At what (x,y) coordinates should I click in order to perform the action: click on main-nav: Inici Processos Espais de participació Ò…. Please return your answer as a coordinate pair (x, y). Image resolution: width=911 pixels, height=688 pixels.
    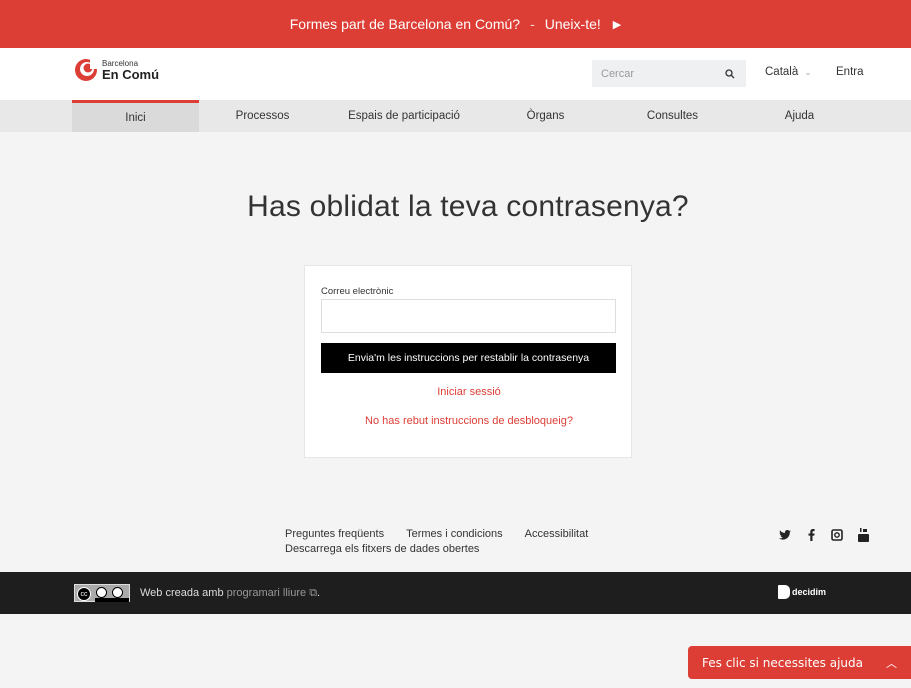
    Looking at the image, I should click on (455, 116).